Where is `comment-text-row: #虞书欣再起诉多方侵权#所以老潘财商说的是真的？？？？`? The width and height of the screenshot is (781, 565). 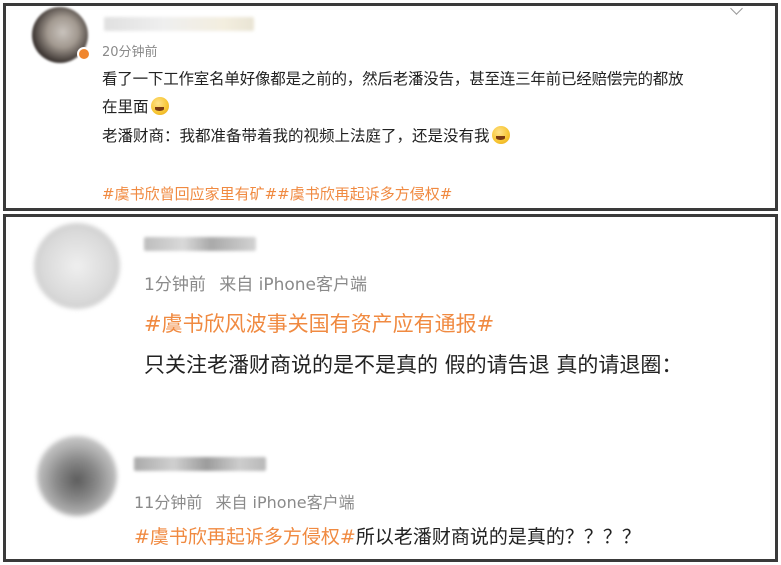 comment-text-row: #虞书欣再起诉多方侵权#所以老潘财商说的是真的？？？？ is located at coordinates (387, 535).